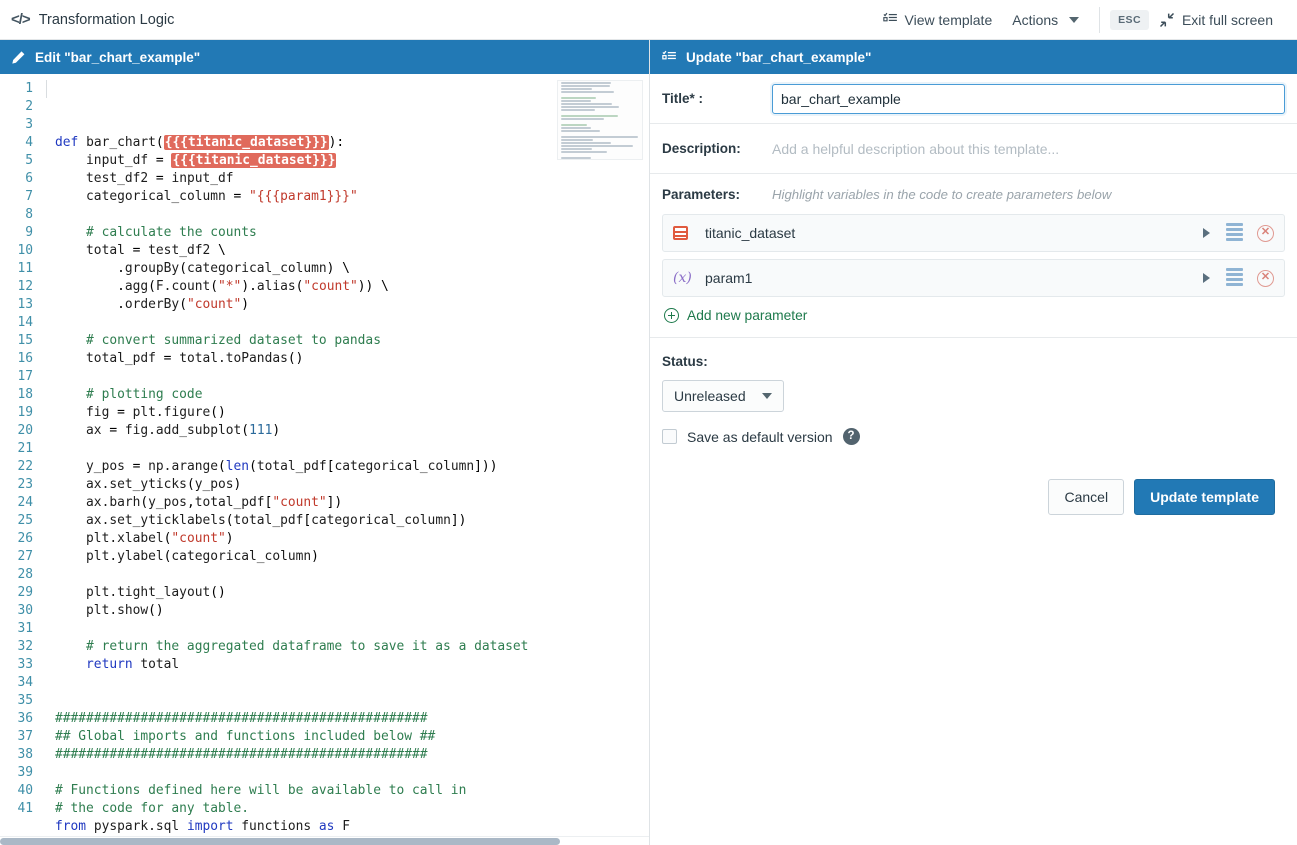 This screenshot has height=845, width=1297. Describe the element at coordinates (25, 376) in the screenshot. I see `line-number: 17` at that location.